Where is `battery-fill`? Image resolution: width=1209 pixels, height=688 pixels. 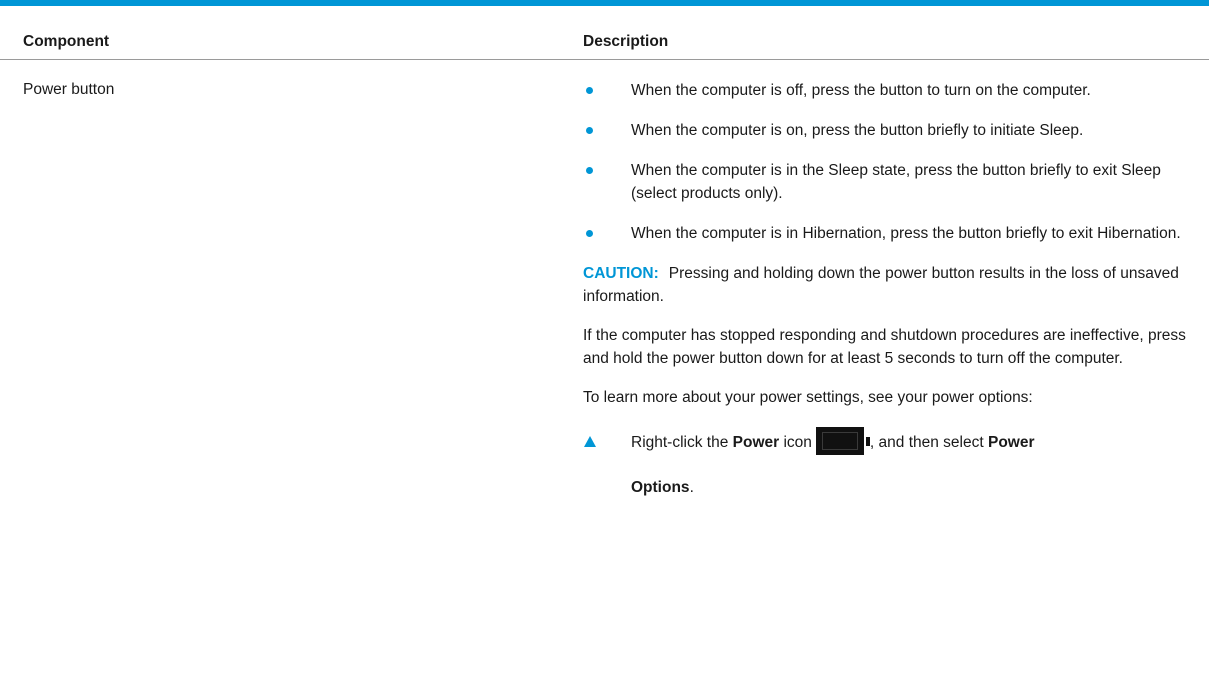
battery-fill is located at coordinates (839, 441).